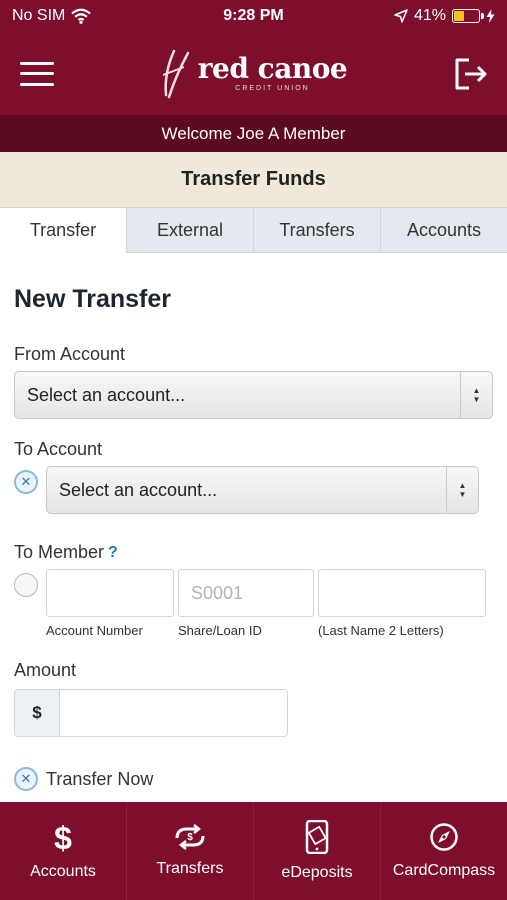  Describe the element at coordinates (58, 449) in the screenshot. I see `to-account-label: To Account` at that location.